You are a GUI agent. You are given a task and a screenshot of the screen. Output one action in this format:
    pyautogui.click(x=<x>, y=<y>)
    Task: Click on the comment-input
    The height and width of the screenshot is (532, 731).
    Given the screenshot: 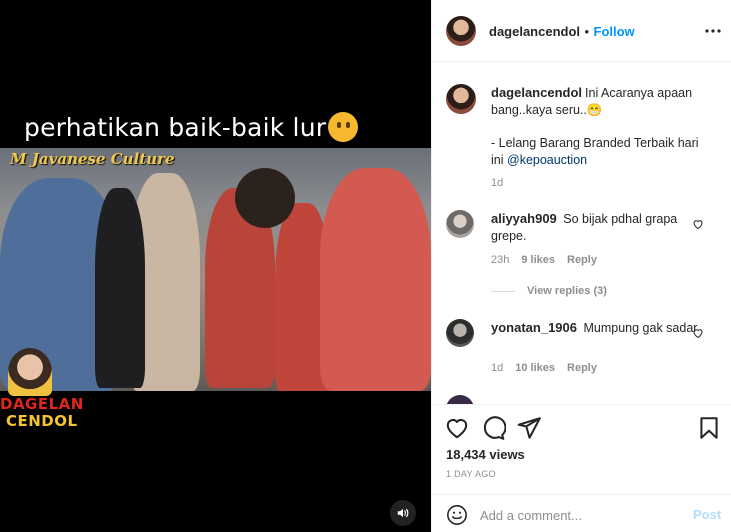 What is the action you would take?
    pyautogui.click(x=580, y=515)
    